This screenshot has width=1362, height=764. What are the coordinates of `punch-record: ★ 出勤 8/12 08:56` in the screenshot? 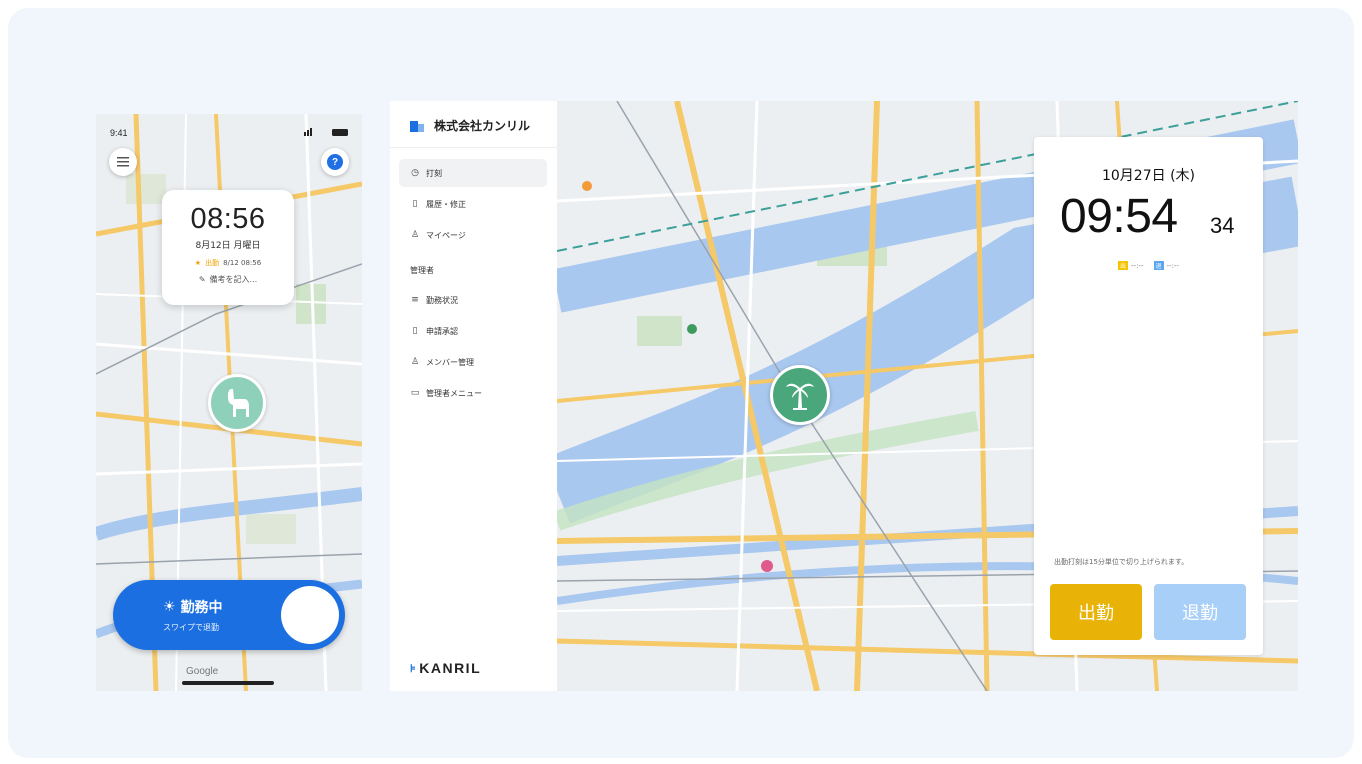 It's located at (228, 263).